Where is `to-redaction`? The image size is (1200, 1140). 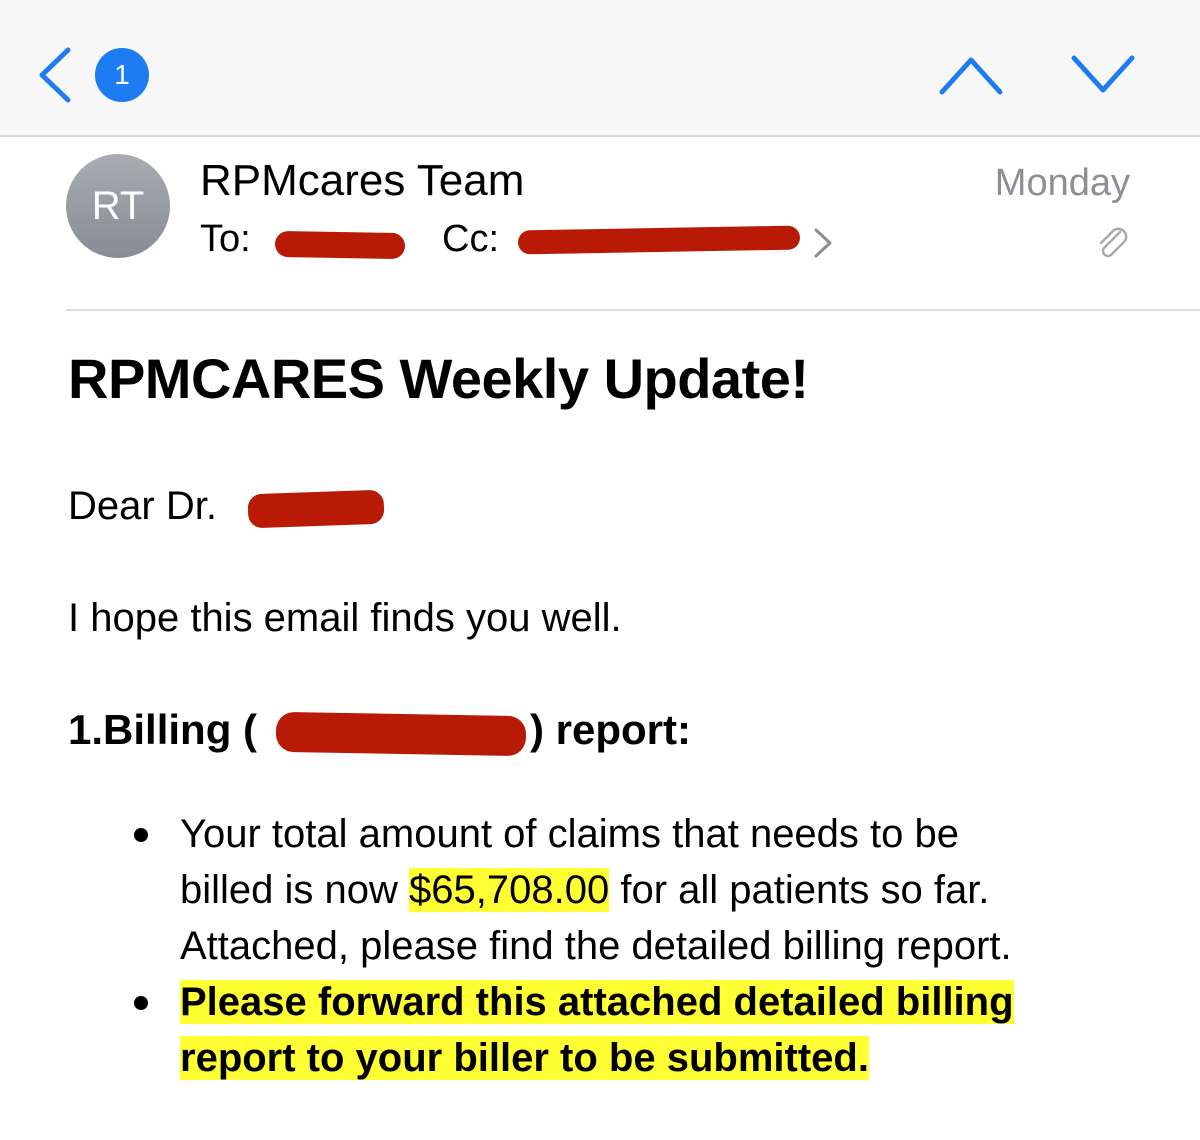 to-redaction is located at coordinates (340, 245).